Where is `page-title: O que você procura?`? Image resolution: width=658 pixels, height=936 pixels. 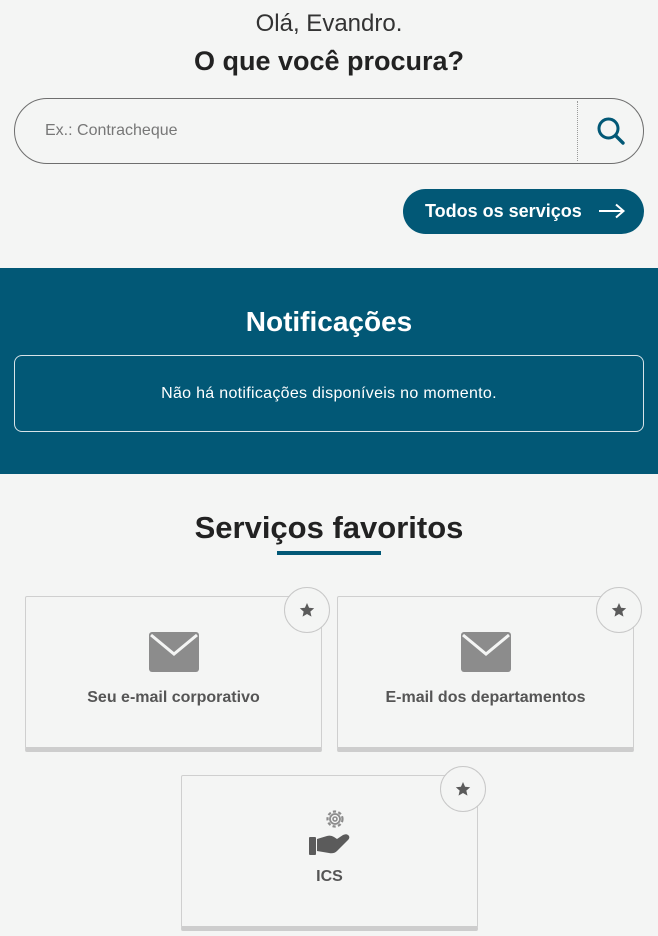
page-title: O que você procura? is located at coordinates (329, 61).